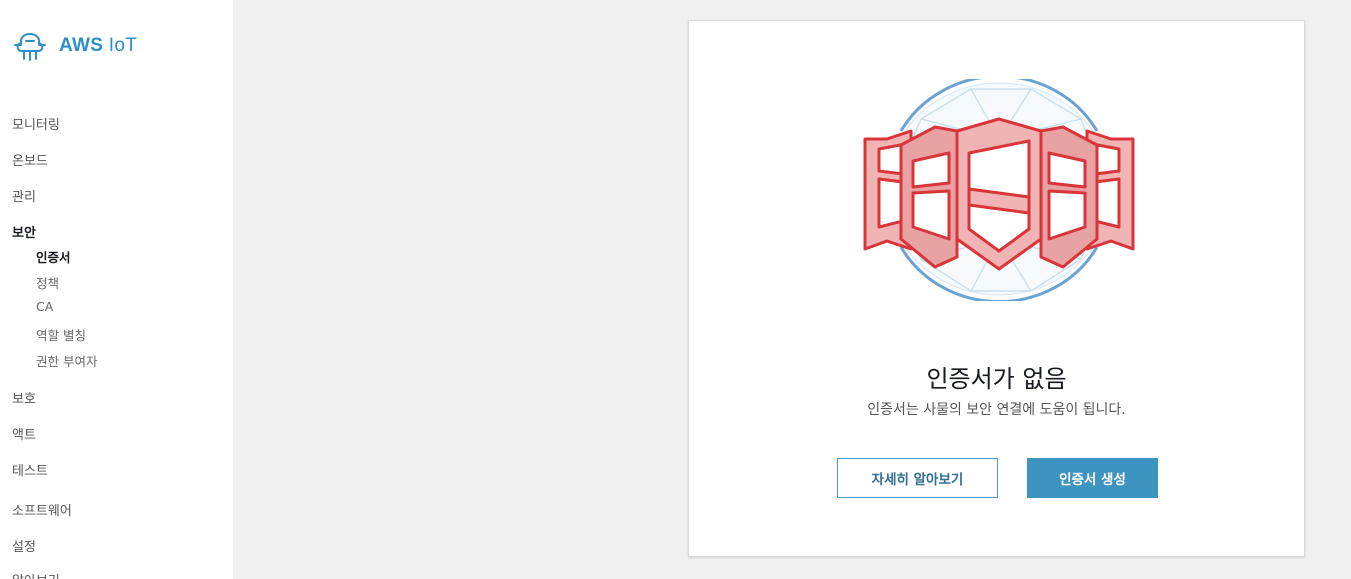  I want to click on iot-logo-icon, so click(30, 46).